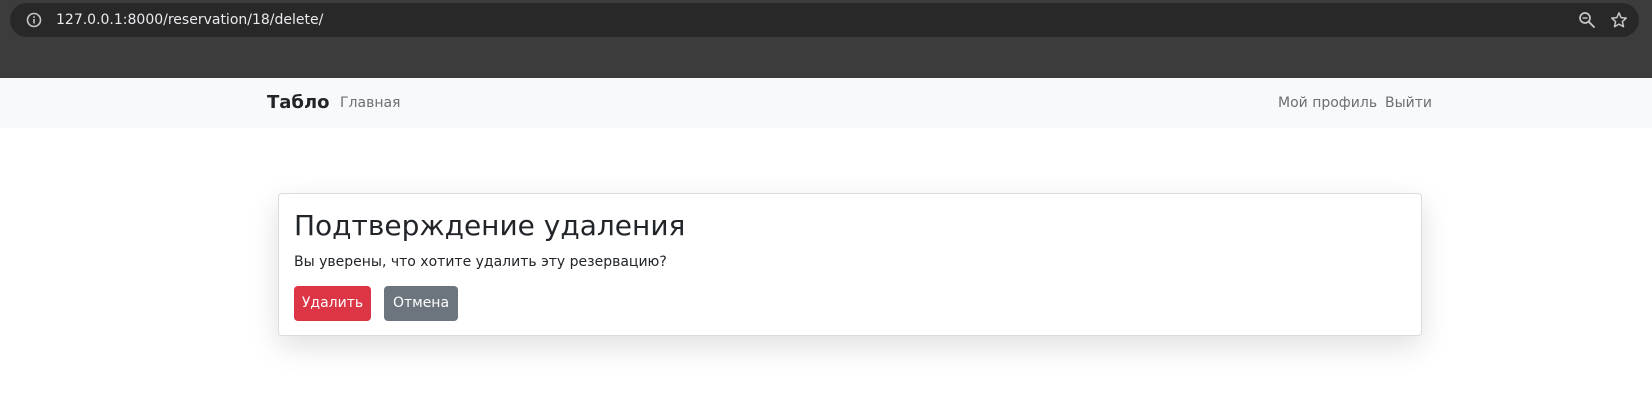  I want to click on info-icon, so click(34, 20).